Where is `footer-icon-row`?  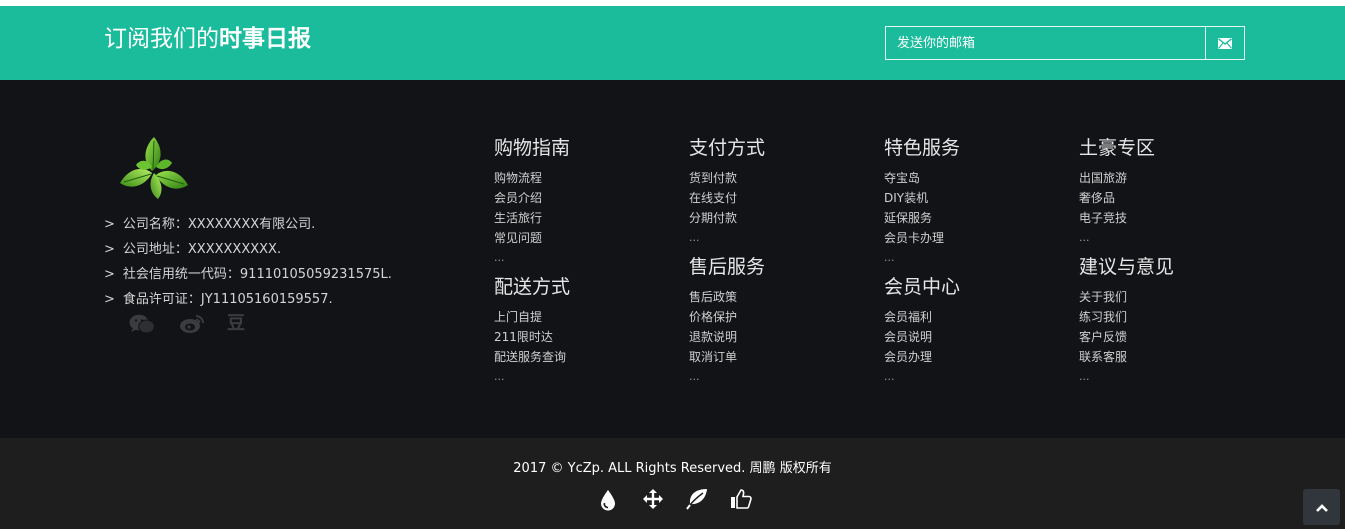 footer-icon-row is located at coordinates (678, 500).